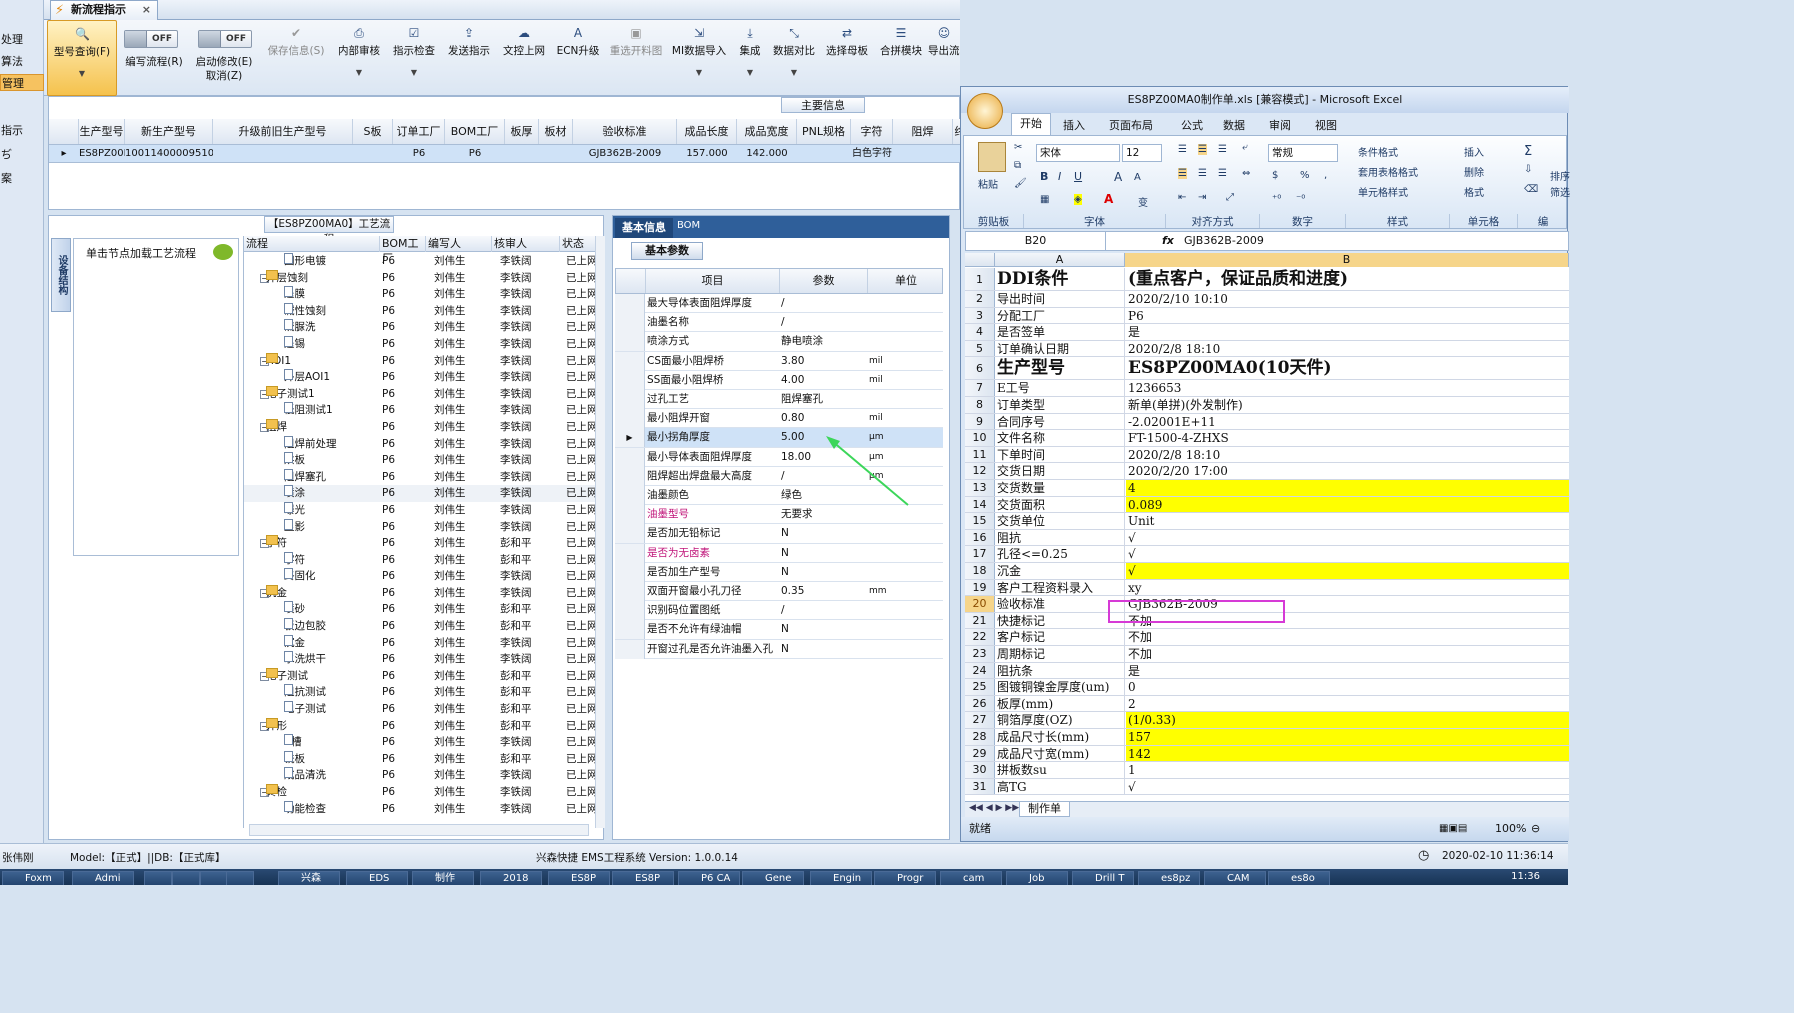 Image resolution: width=1794 pixels, height=1013 pixels. What do you see at coordinates (600, 532) in the screenshot?
I see `vertical-scrollbar` at bounding box center [600, 532].